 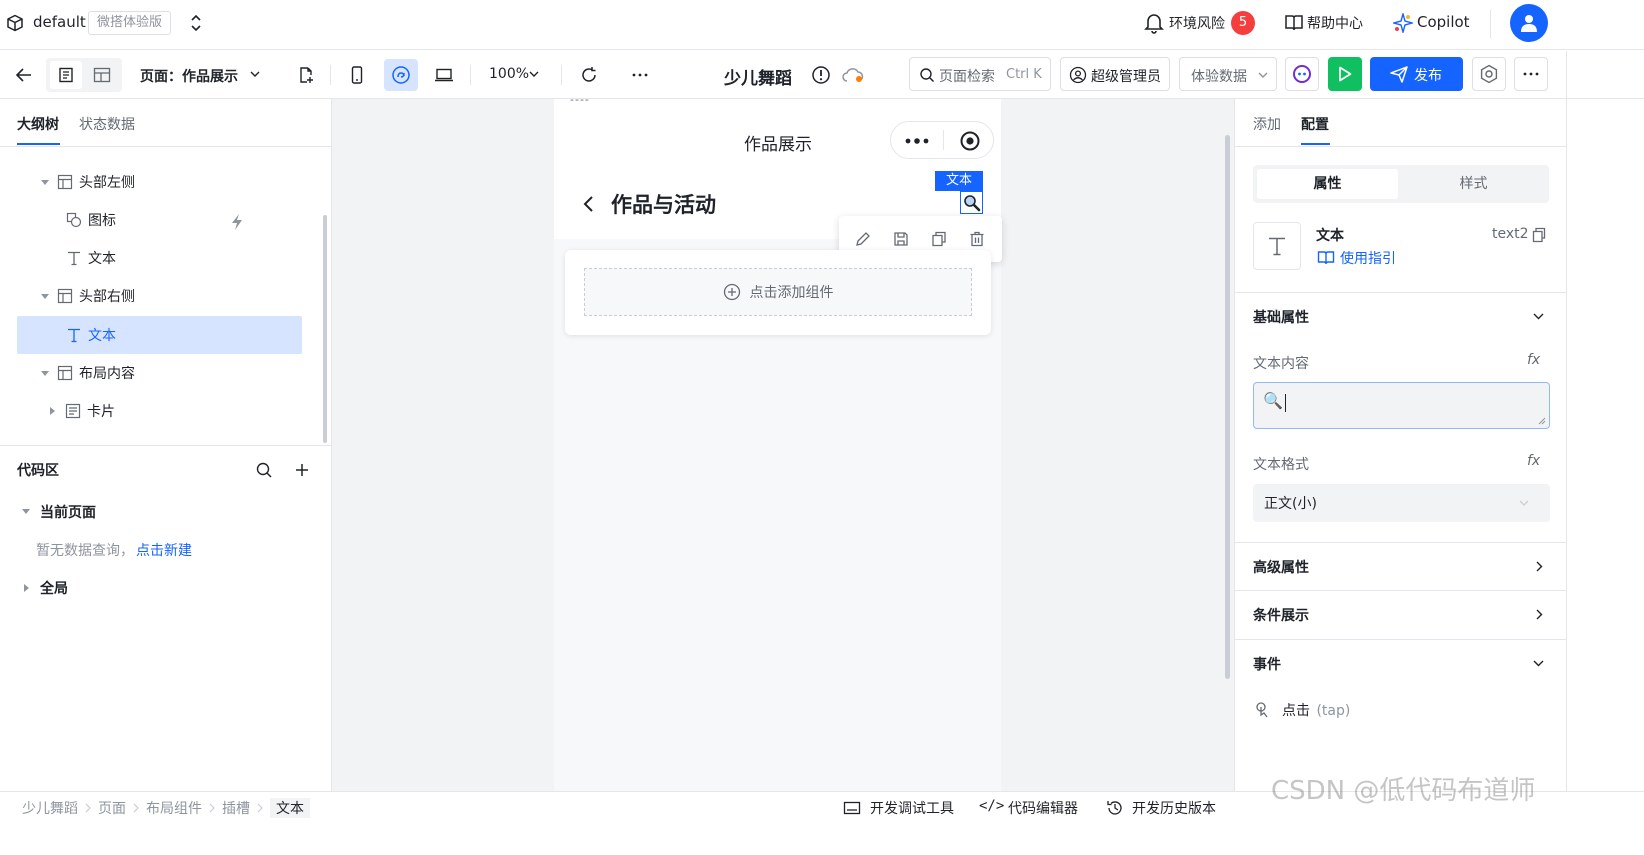 I want to click on component-id: text2, so click(x=1510, y=234).